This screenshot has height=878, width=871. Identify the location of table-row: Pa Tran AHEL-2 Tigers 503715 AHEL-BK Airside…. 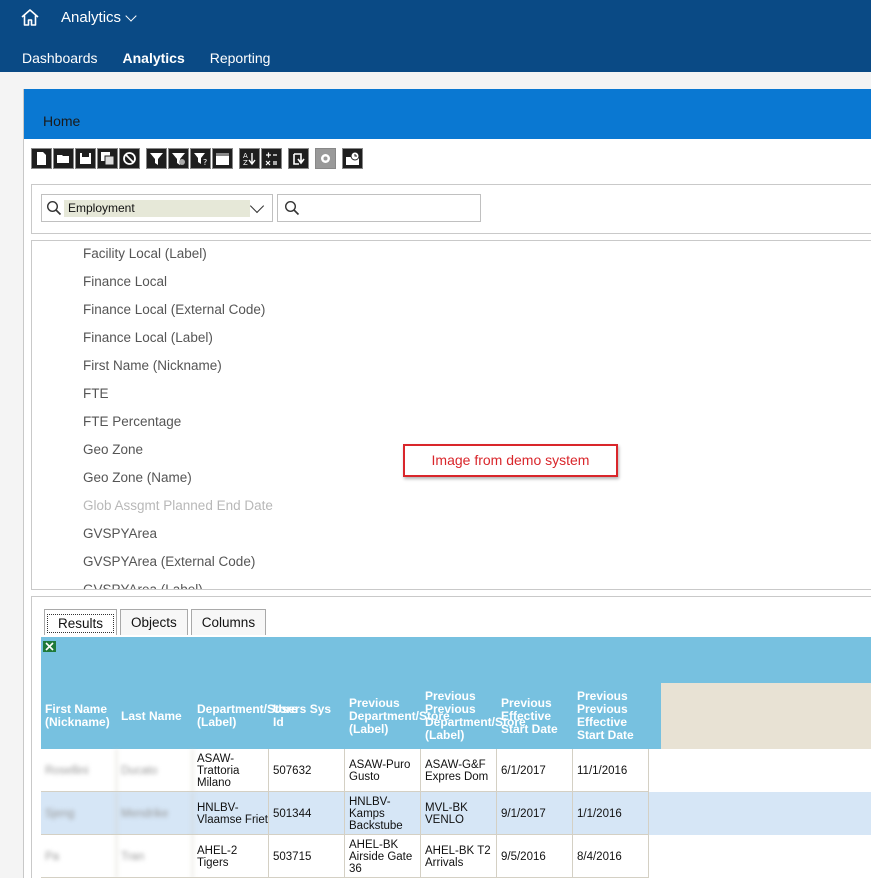
(456, 856).